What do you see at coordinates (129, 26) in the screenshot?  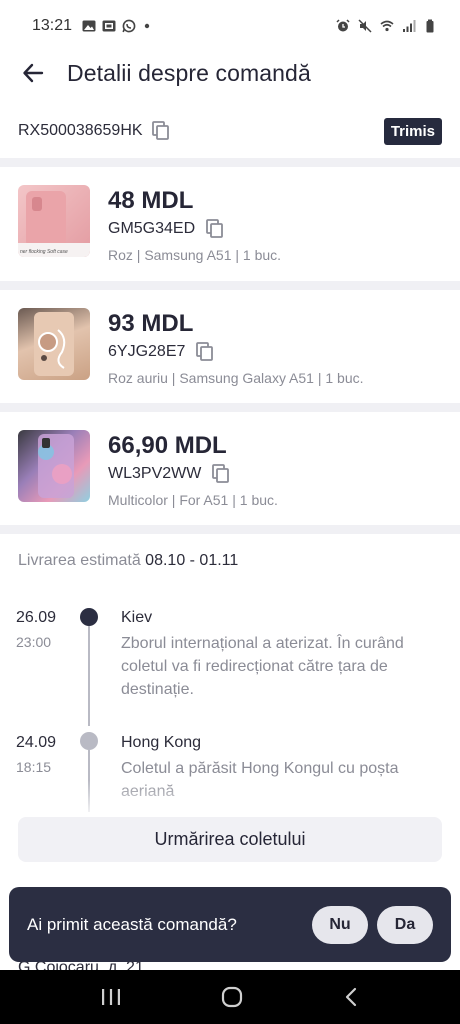 I see `whatsapp-icon` at bounding box center [129, 26].